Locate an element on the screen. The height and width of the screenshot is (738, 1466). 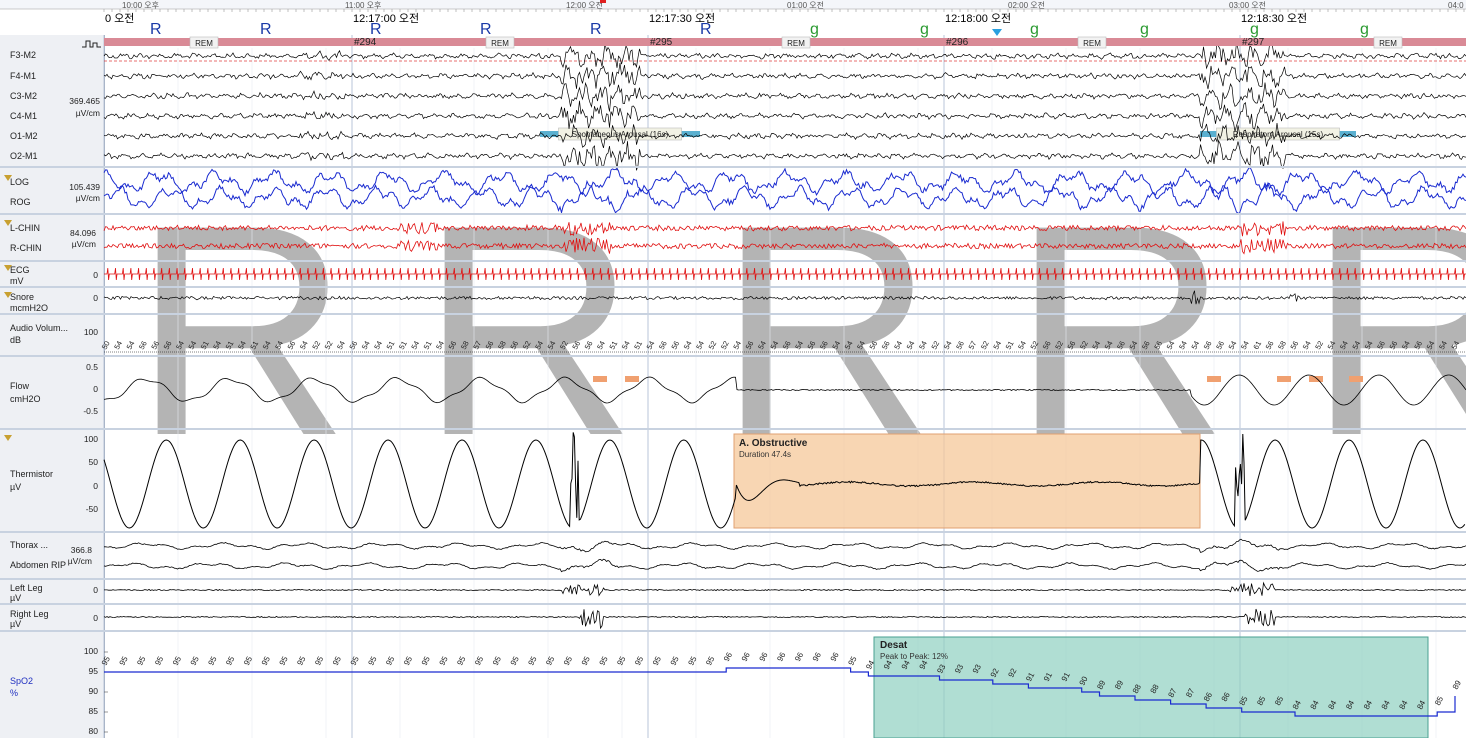
audio-volume-value: 58 is located at coordinates (1282, 345).